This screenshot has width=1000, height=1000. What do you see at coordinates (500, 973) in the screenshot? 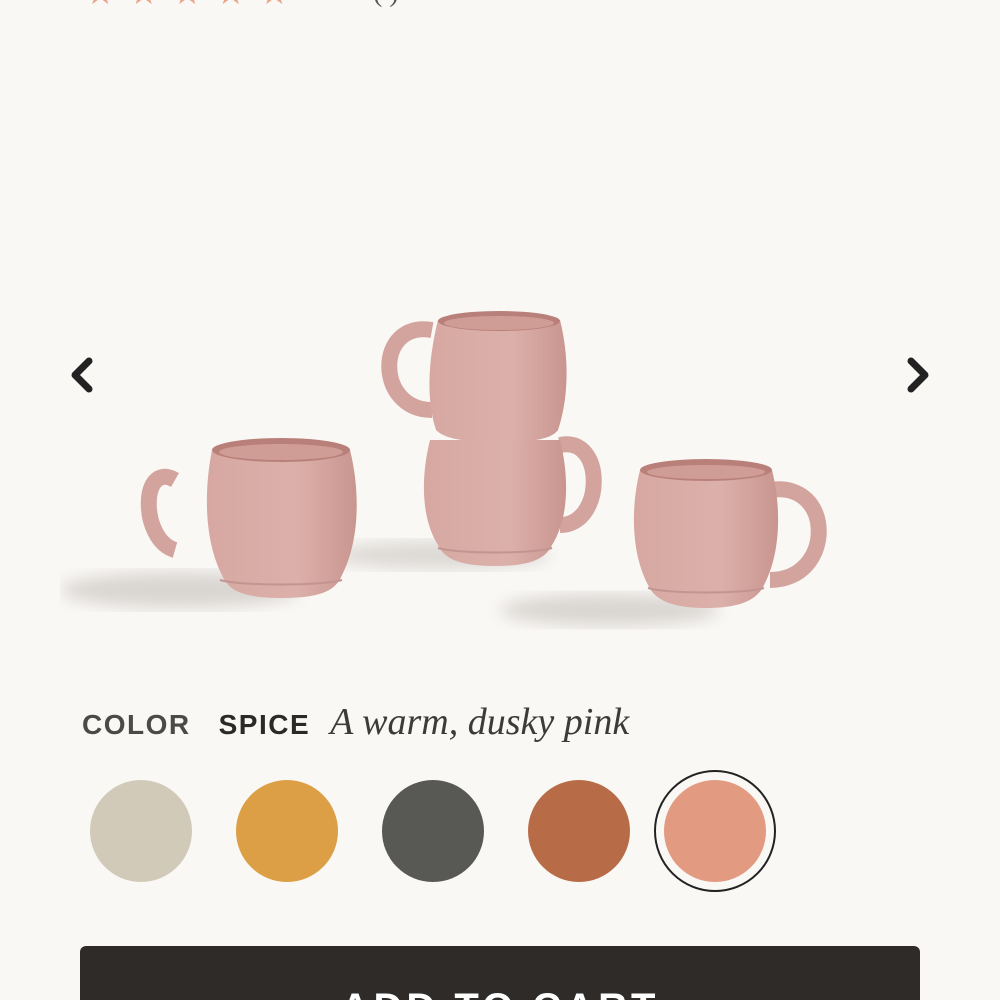
I see `add-to-cart-button: ADD TO CART` at bounding box center [500, 973].